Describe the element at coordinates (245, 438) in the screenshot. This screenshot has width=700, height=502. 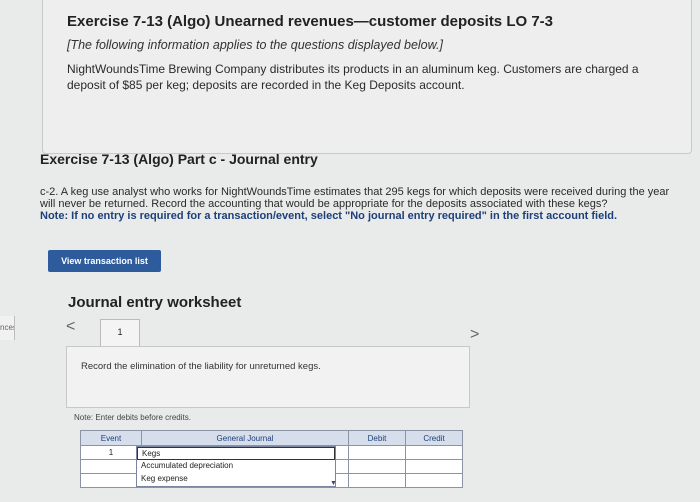
I see `header-general-journal: General Journal` at that location.